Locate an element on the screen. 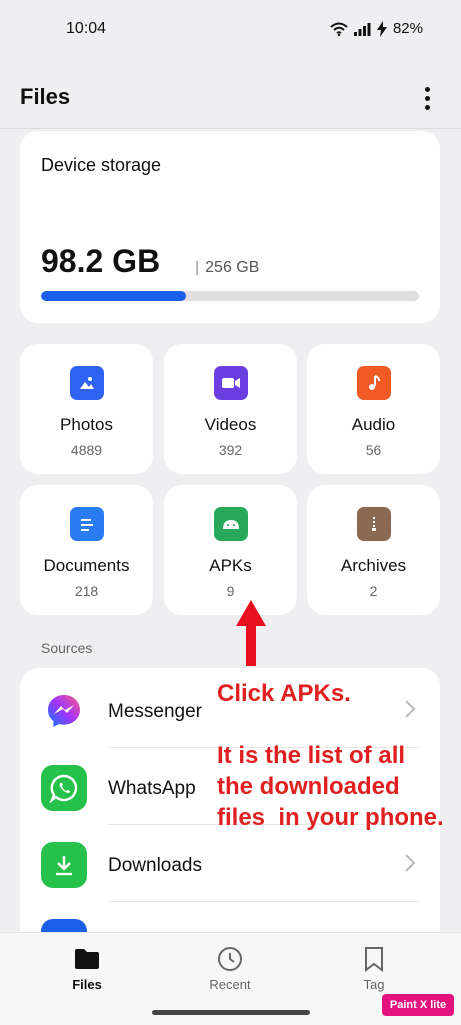 This screenshot has width=461, height=1025. category-label: Archives is located at coordinates (373, 565).